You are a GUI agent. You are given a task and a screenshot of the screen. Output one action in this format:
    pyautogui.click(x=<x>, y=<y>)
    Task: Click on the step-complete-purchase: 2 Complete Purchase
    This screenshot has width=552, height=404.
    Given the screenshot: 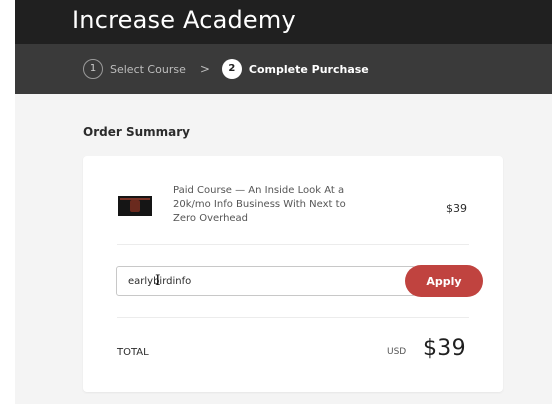 What is the action you would take?
    pyautogui.click(x=295, y=69)
    